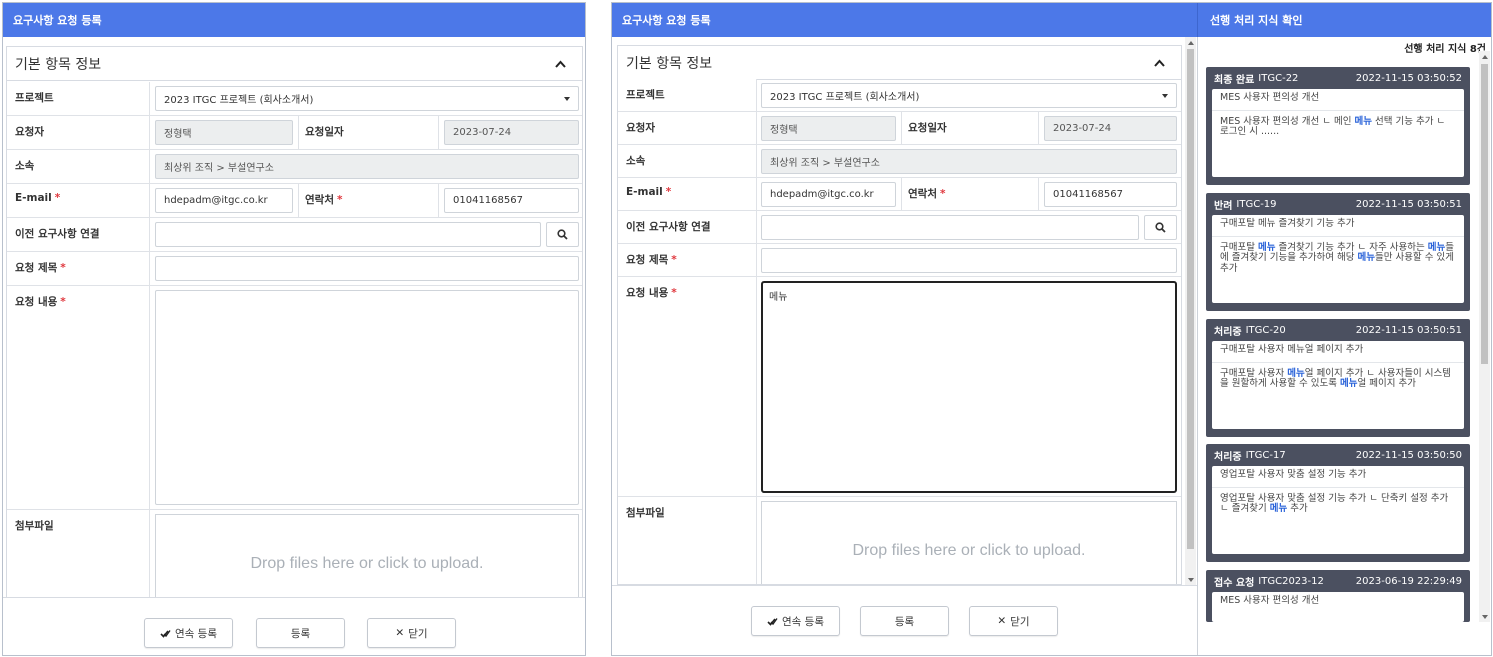 The height and width of the screenshot is (657, 1493). Describe the element at coordinates (687, 161) in the screenshot. I see `affiliation-label: 소속` at that location.